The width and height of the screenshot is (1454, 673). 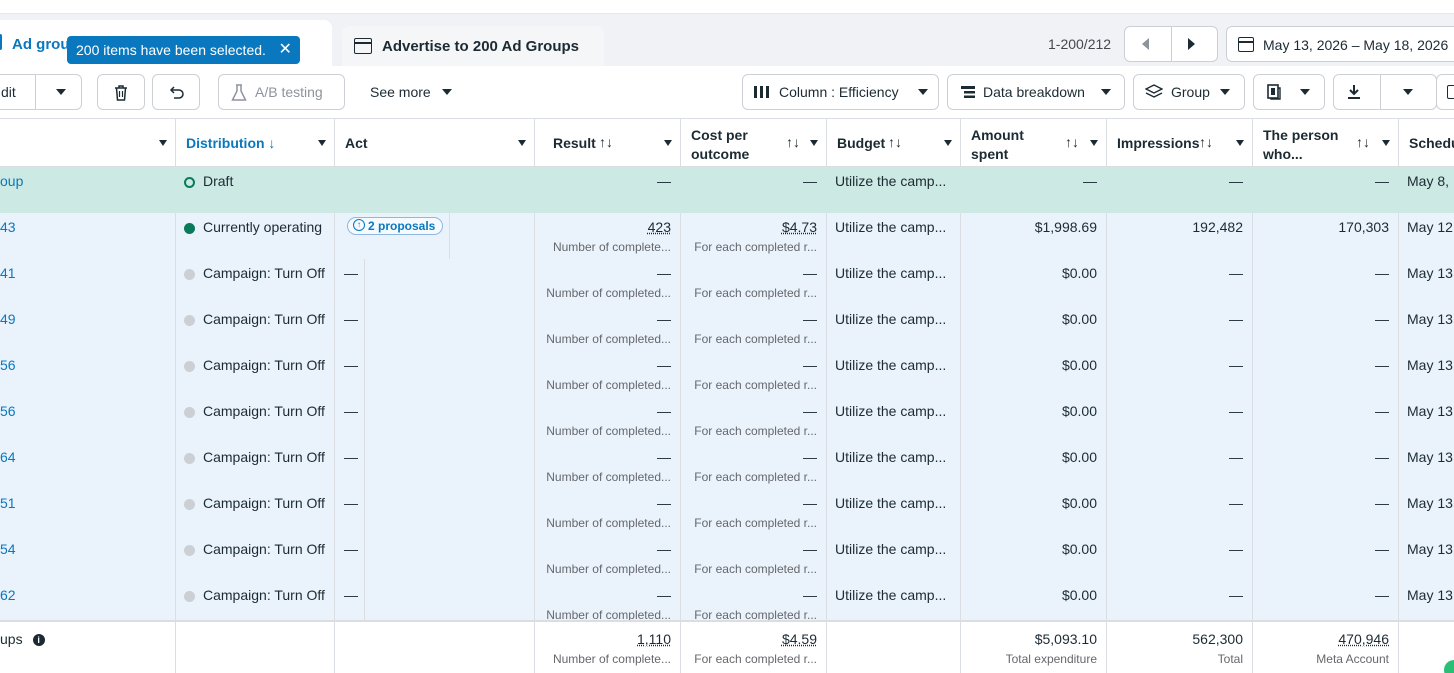 What do you see at coordinates (255, 282) in the screenshot?
I see `cell-status: Campaign: Turn Off` at bounding box center [255, 282].